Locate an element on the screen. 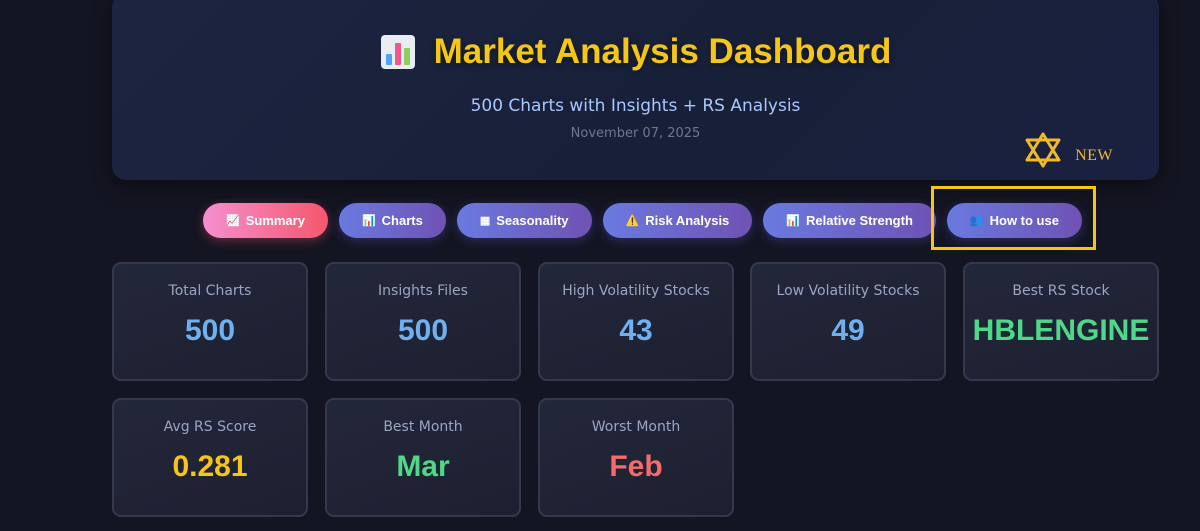  trend-chart-icon: 📈 is located at coordinates (233, 221).